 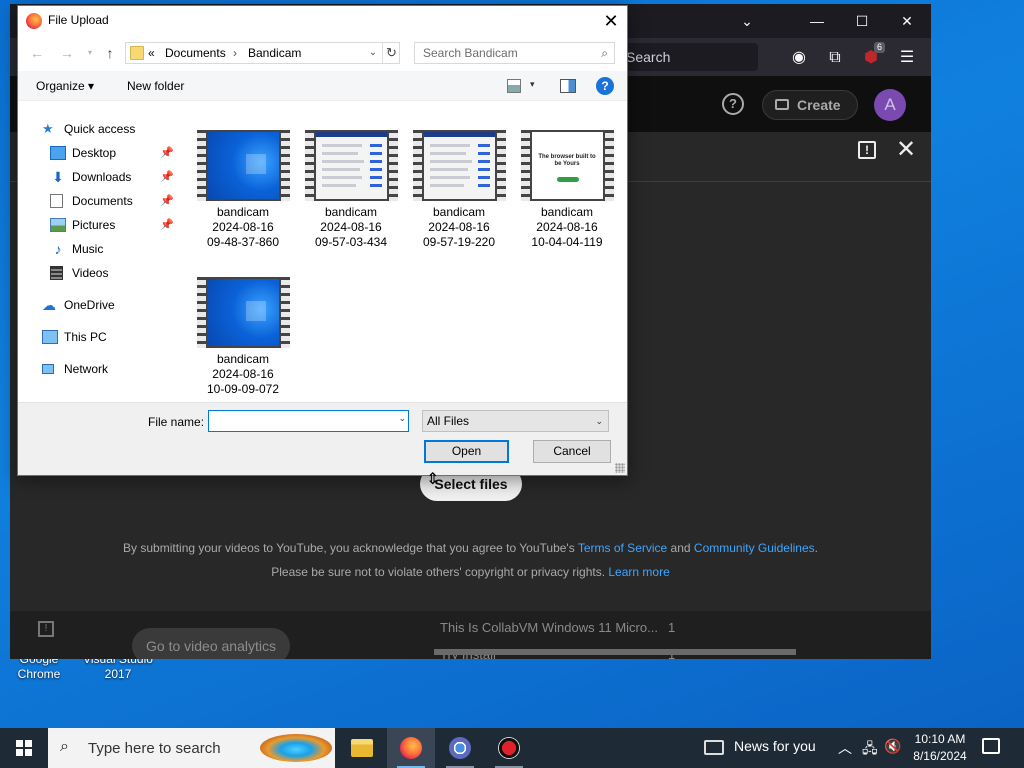 I want to click on file-name-label: File name:, so click(x=176, y=422).